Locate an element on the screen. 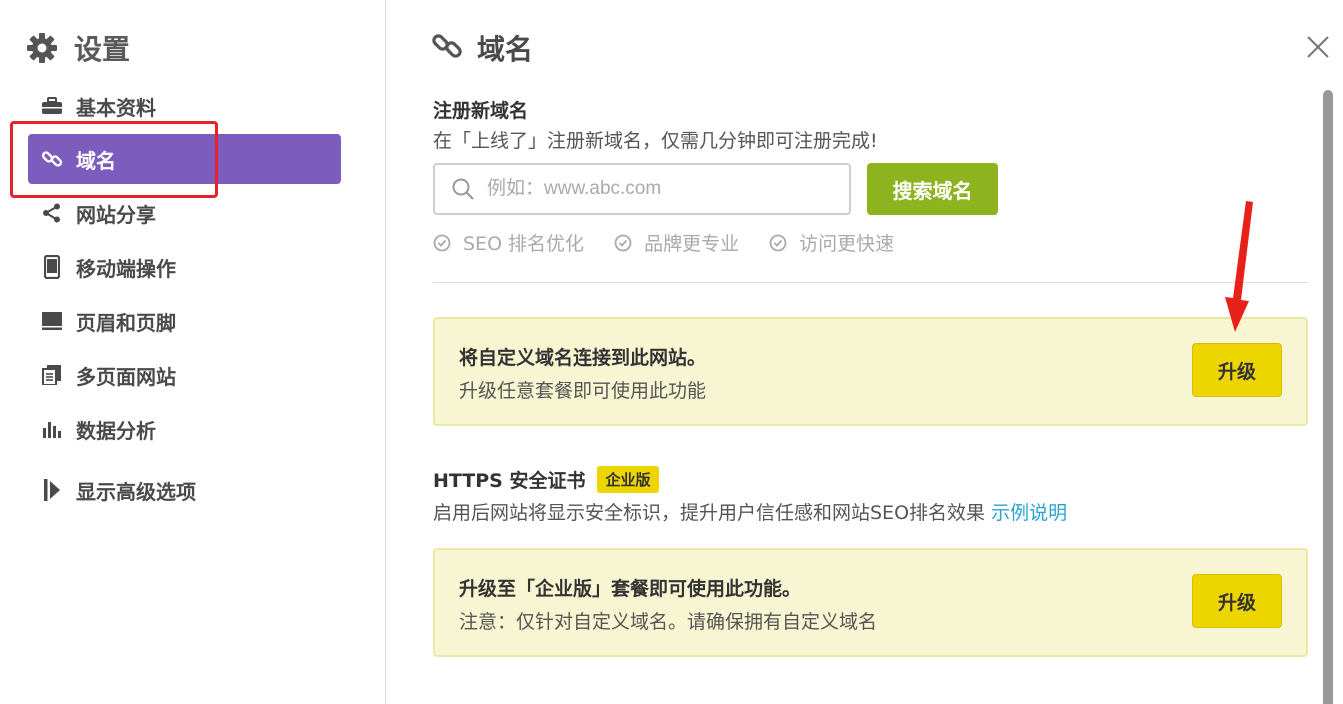  sidebar-item-label: 数据分析 is located at coordinates (116, 430).